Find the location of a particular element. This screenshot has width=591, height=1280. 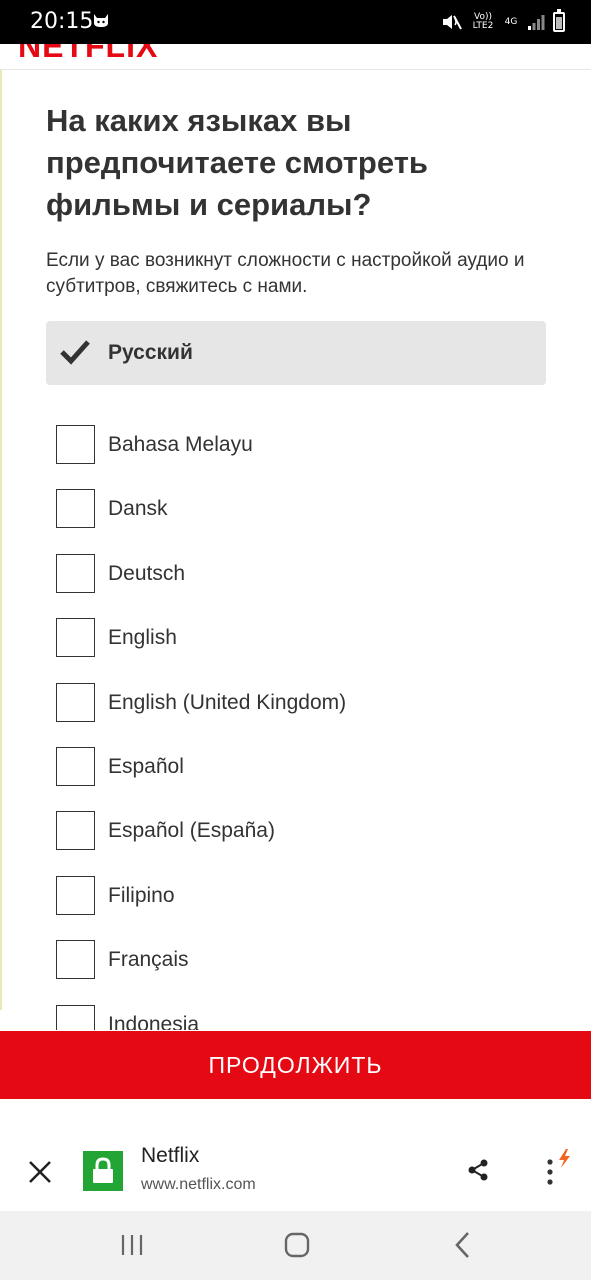

status-icons: Vo)) LTE2 4G is located at coordinates (503, 21).